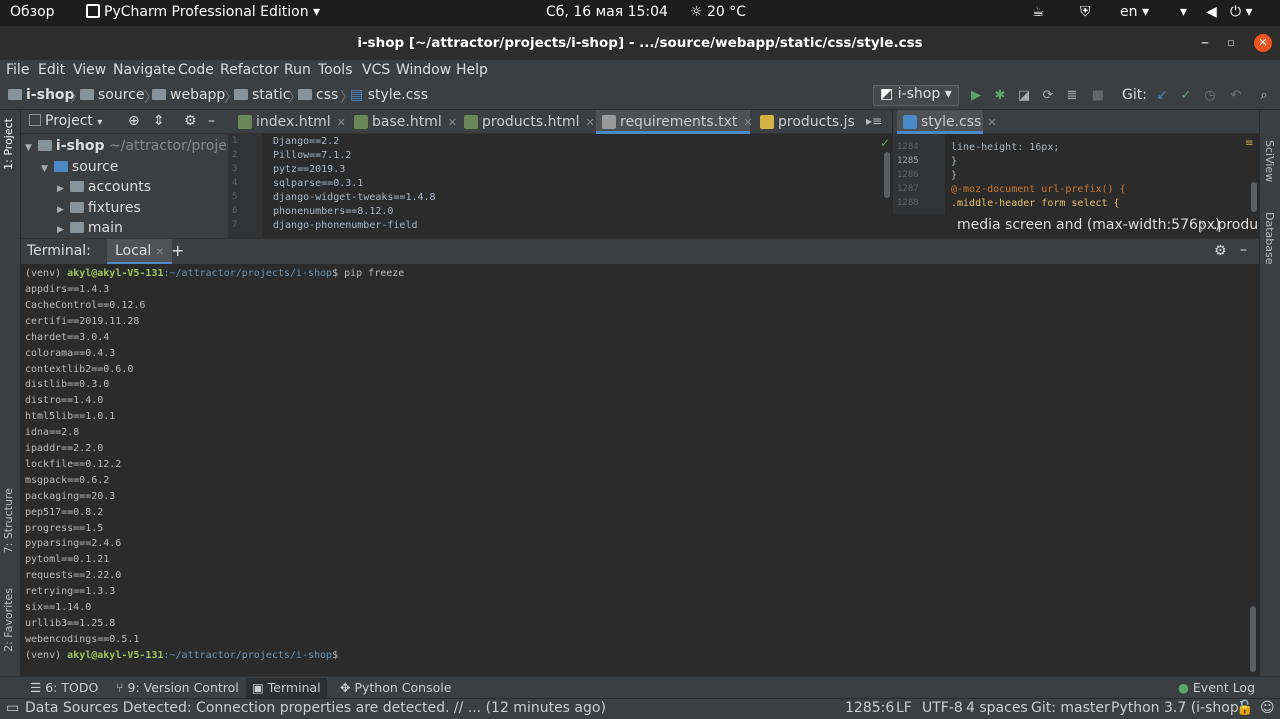 The width and height of the screenshot is (1280, 719). I want to click on tool-terminal: ▣ Terminal, so click(286, 688).